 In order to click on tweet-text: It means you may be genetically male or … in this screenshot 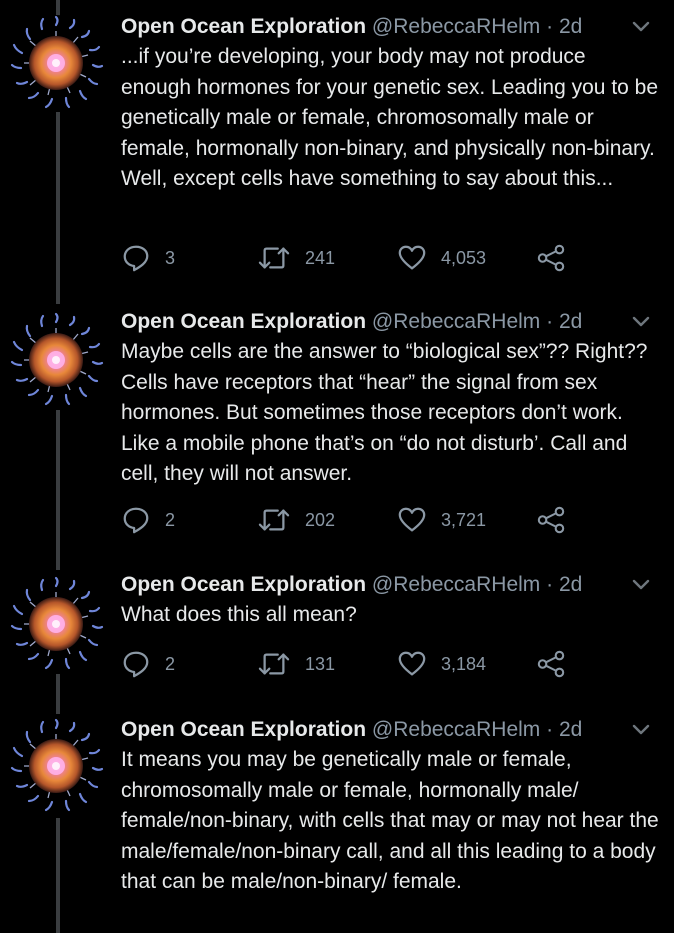, I will do `click(390, 820)`.